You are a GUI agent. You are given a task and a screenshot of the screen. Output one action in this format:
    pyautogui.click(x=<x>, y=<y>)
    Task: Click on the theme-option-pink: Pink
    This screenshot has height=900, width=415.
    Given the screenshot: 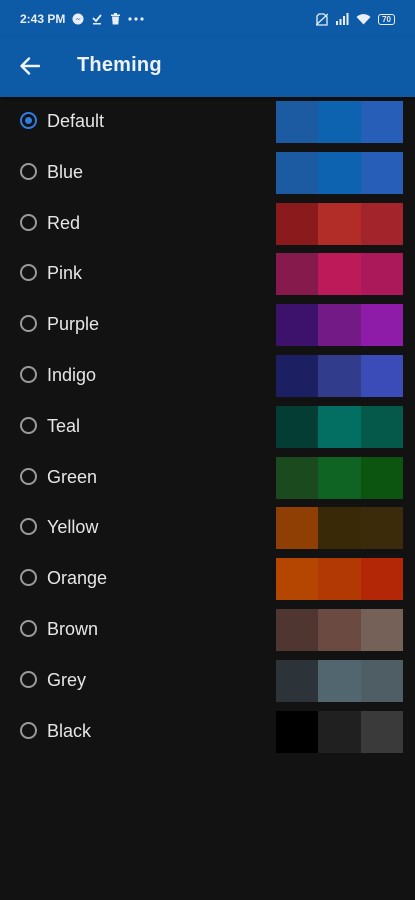 What is the action you would take?
    pyautogui.click(x=207, y=274)
    